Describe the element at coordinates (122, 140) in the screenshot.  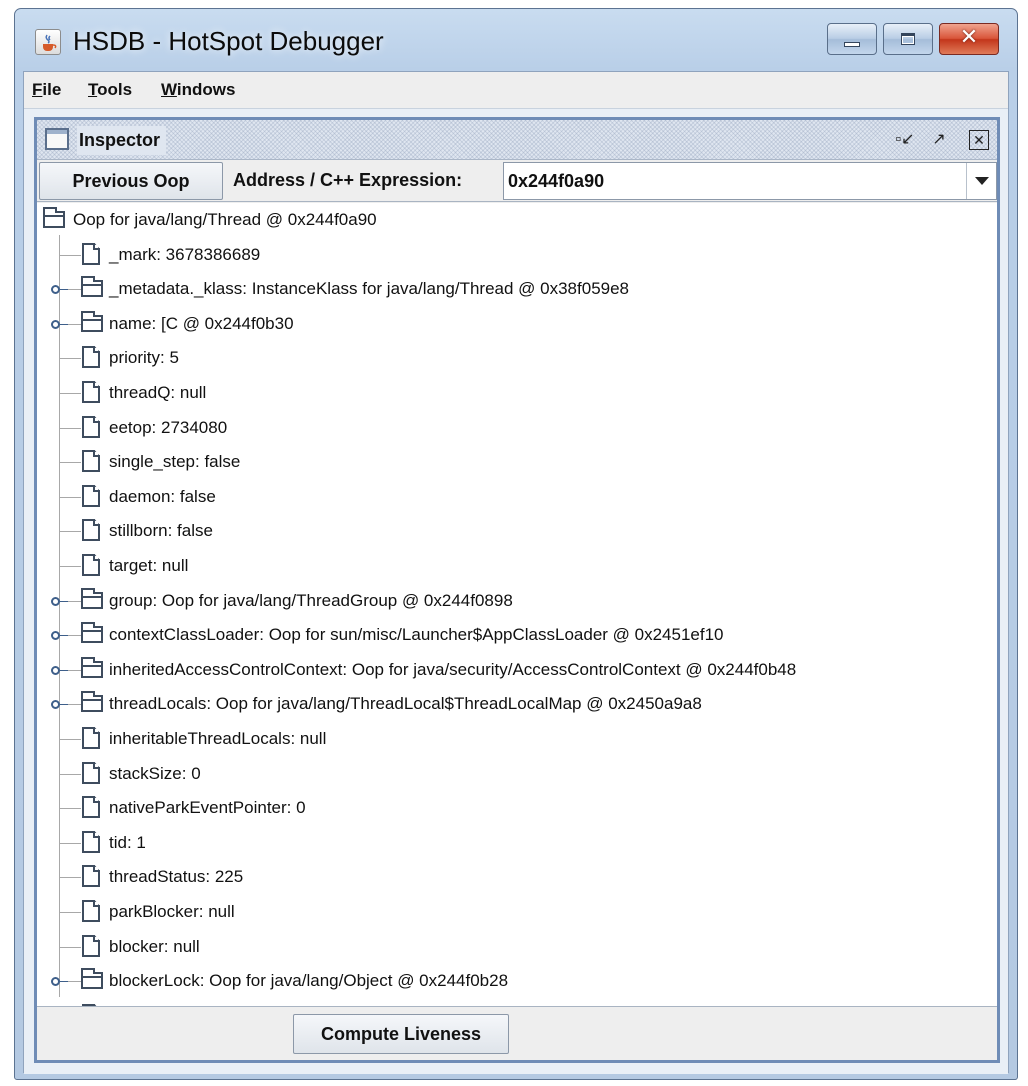
I see `inspector-title: Inspector` at that location.